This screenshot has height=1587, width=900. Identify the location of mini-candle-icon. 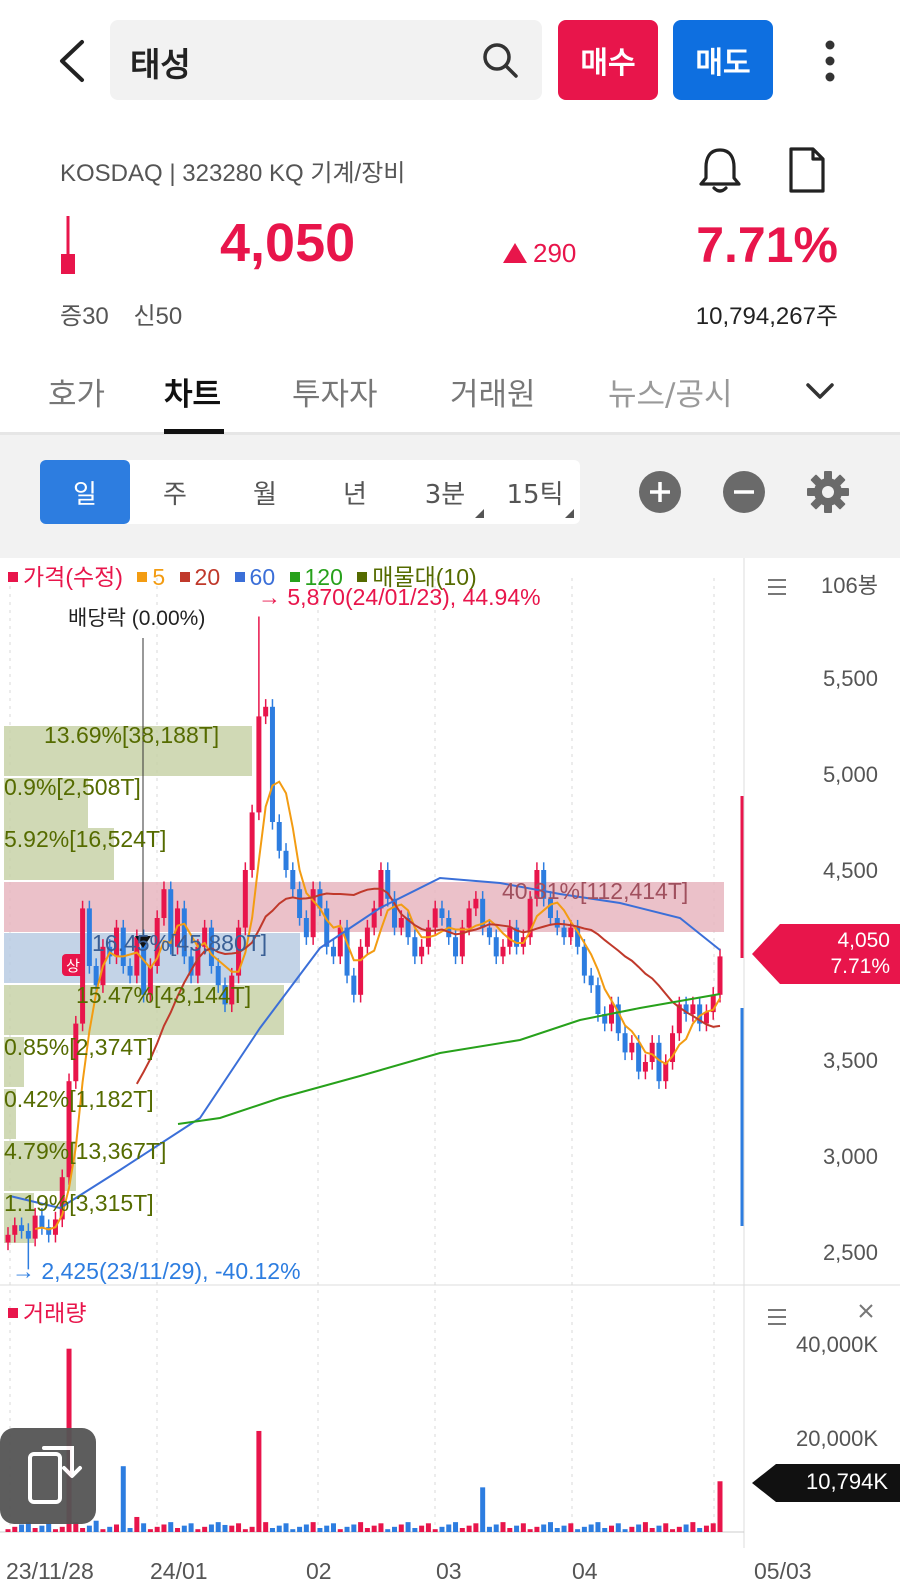
(68, 245).